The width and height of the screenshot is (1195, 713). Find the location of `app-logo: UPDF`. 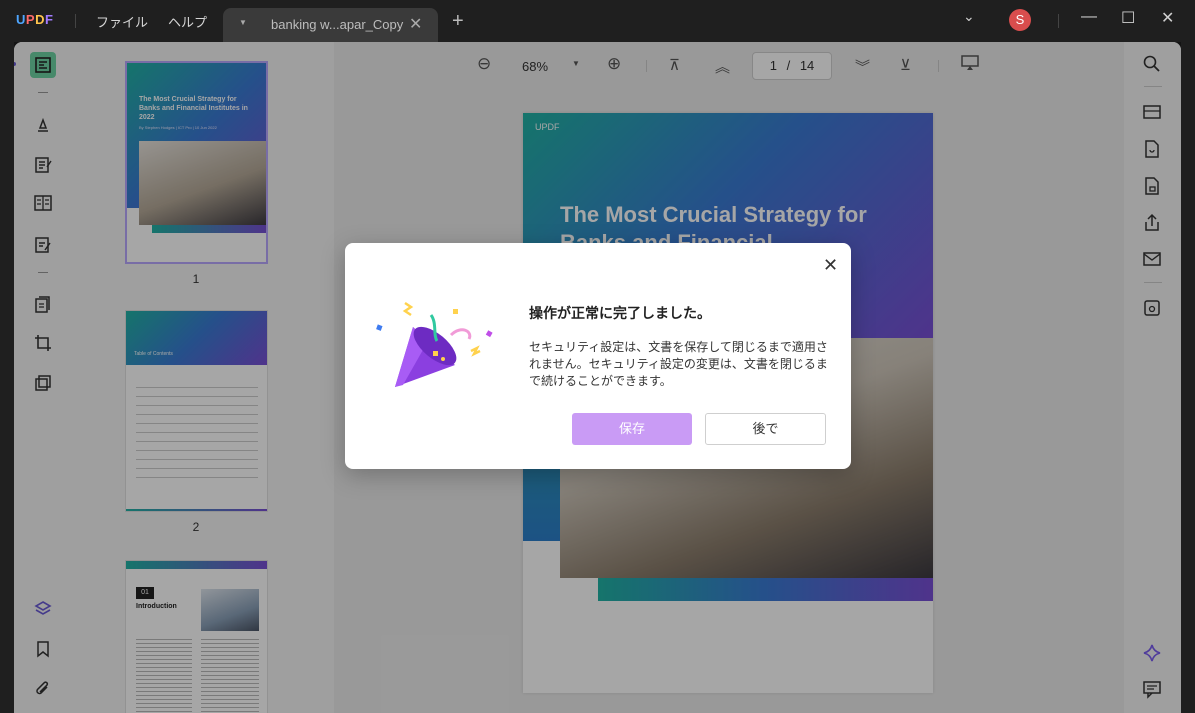

app-logo: UPDF is located at coordinates (35, 19).